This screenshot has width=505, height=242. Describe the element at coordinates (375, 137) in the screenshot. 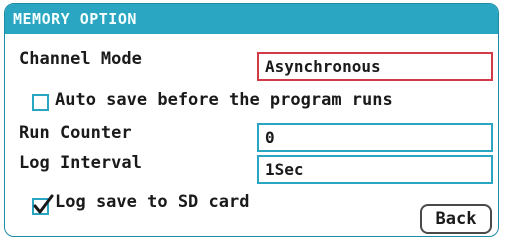

I see `run-counter-field: 0` at that location.